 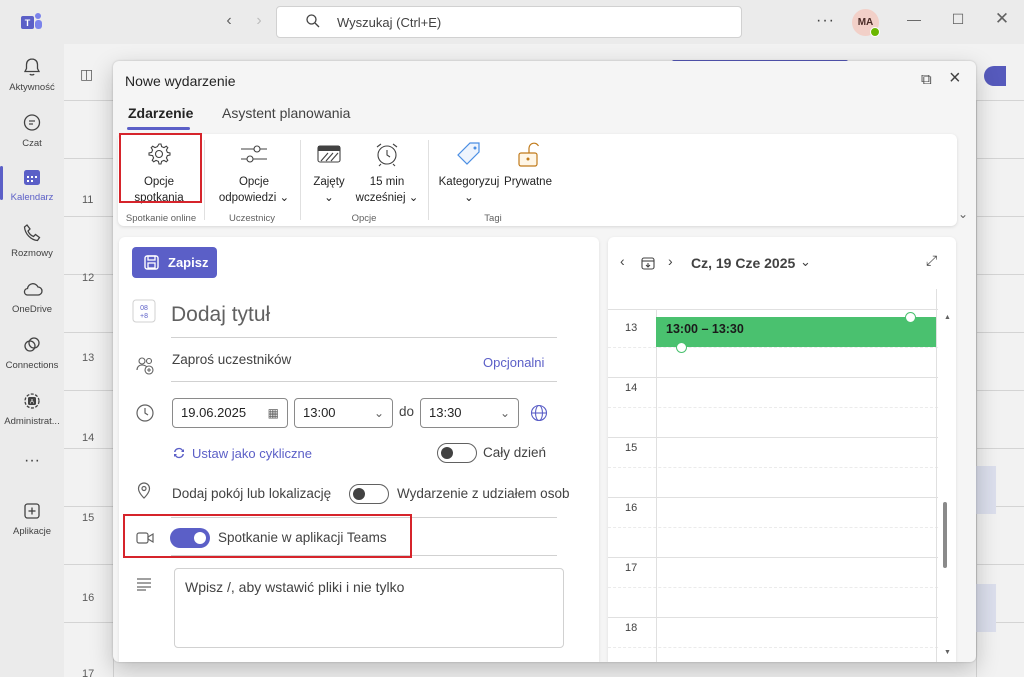 I want to click on rail-item-calendar: Kalendarz, so click(x=32, y=184).